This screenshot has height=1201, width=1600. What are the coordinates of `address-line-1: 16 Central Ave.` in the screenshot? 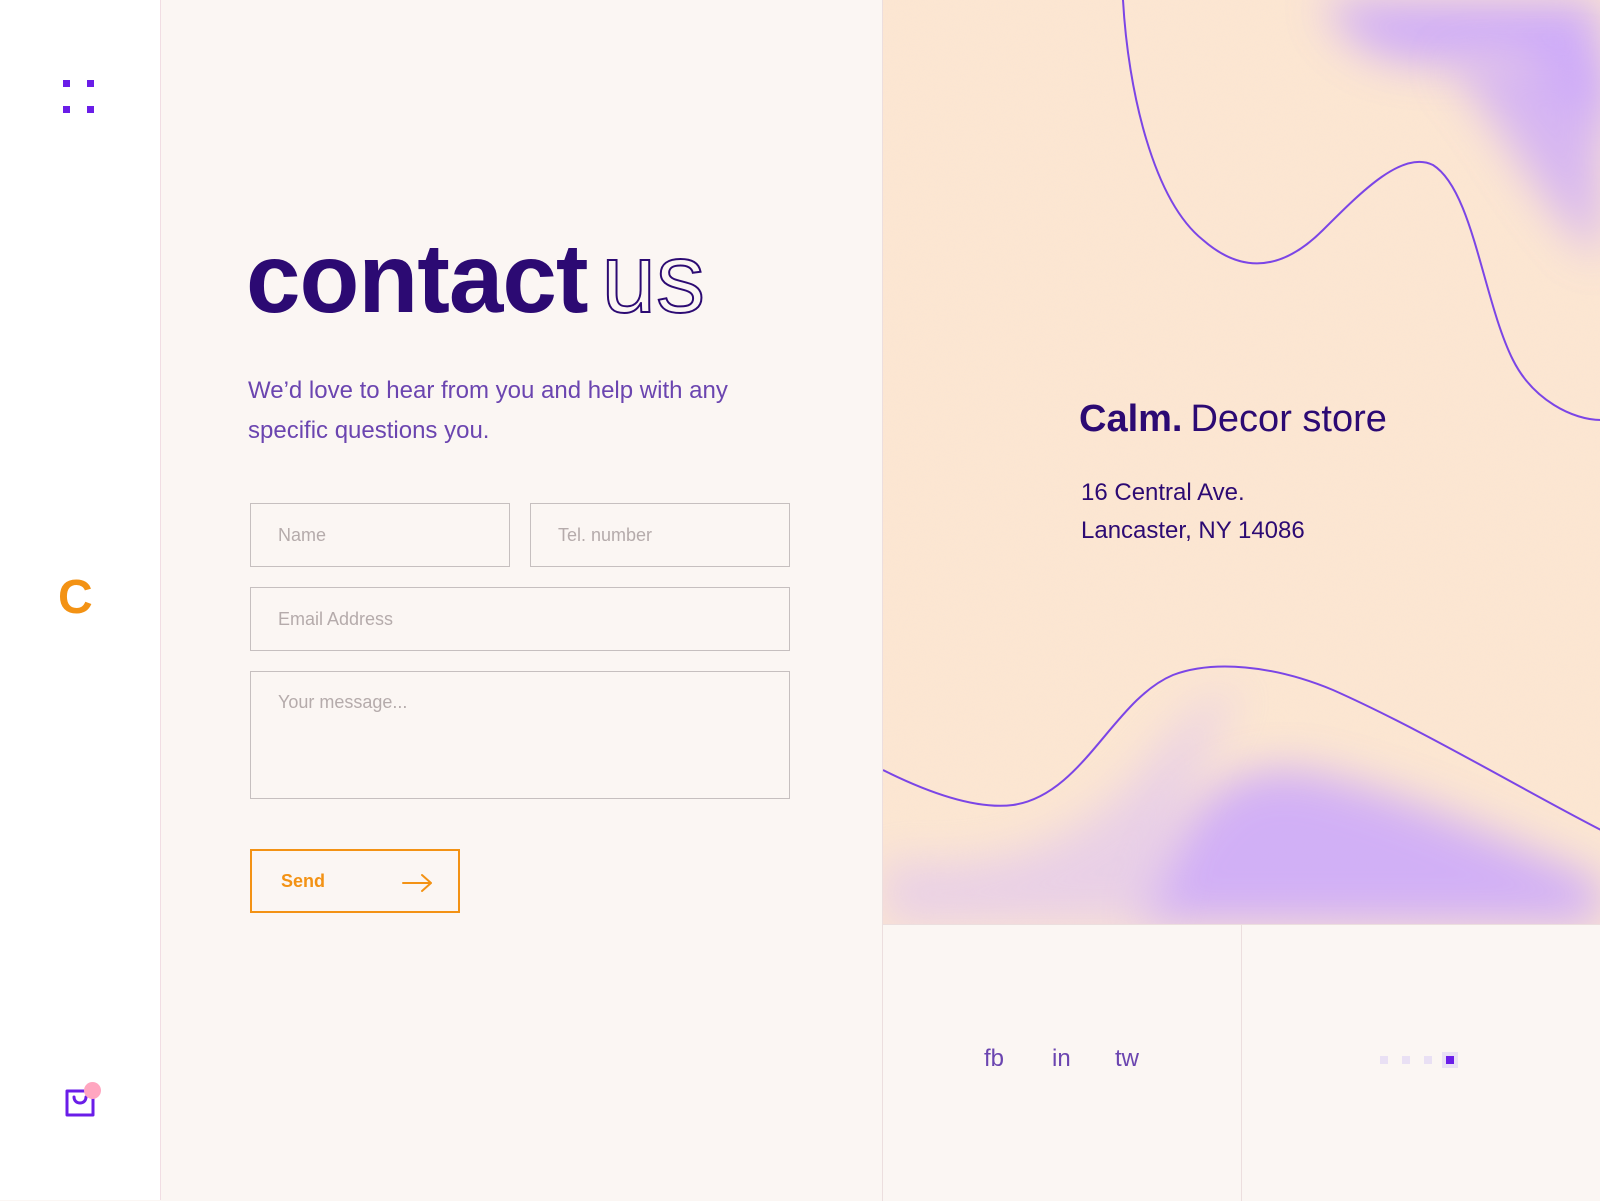 It's located at (1163, 492).